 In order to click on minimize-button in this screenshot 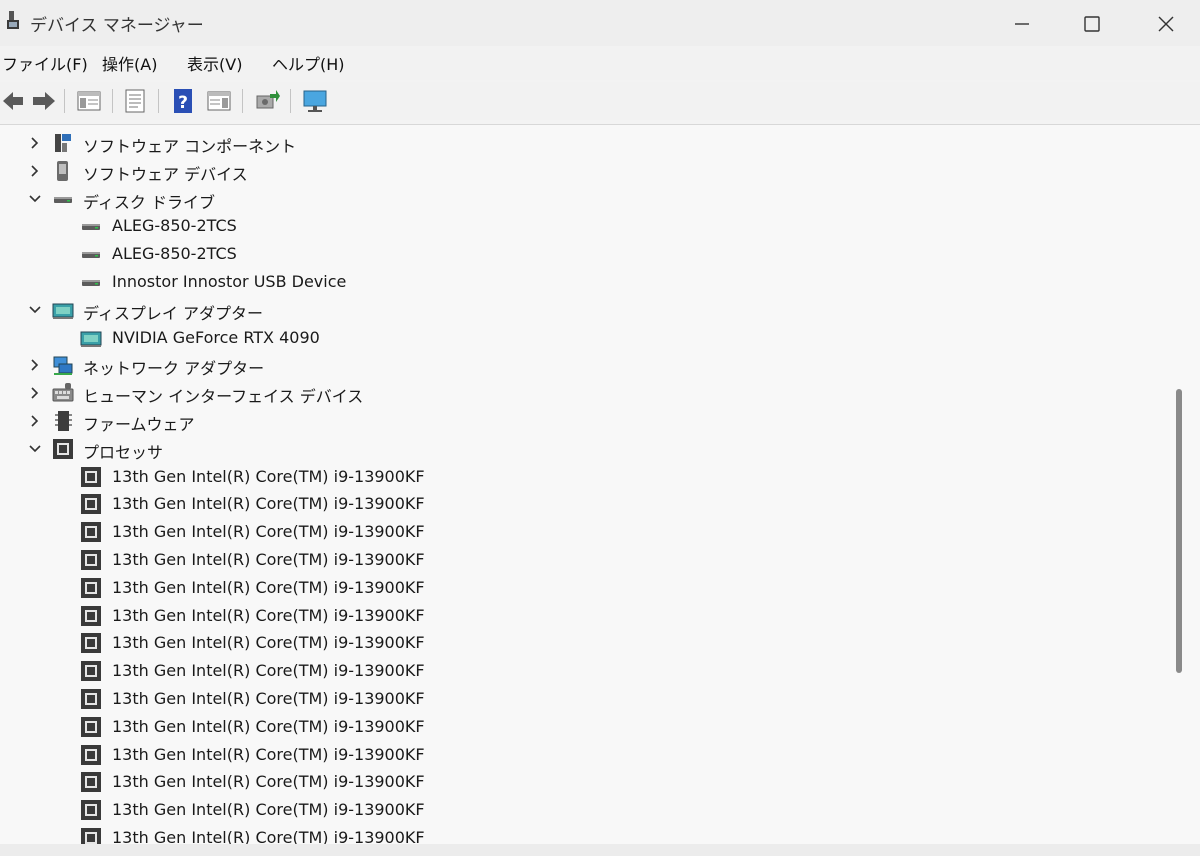, I will do `click(1022, 24)`.